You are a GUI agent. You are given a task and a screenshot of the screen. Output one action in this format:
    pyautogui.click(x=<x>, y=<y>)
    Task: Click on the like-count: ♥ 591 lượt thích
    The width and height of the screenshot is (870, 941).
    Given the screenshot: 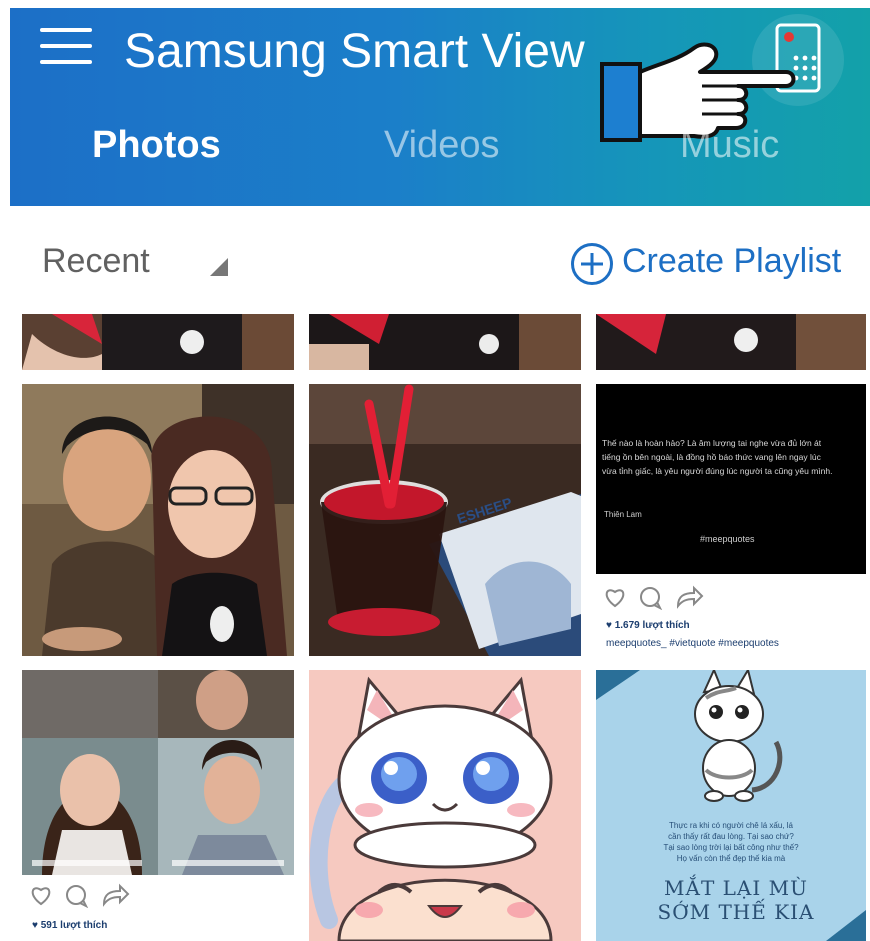 What is the action you would take?
    pyautogui.click(x=70, y=925)
    